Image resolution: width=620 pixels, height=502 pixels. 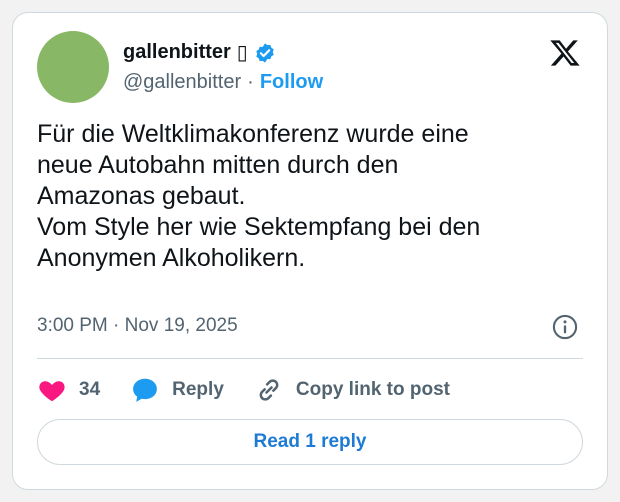 I want to click on follow-button: Follow, so click(x=291, y=82).